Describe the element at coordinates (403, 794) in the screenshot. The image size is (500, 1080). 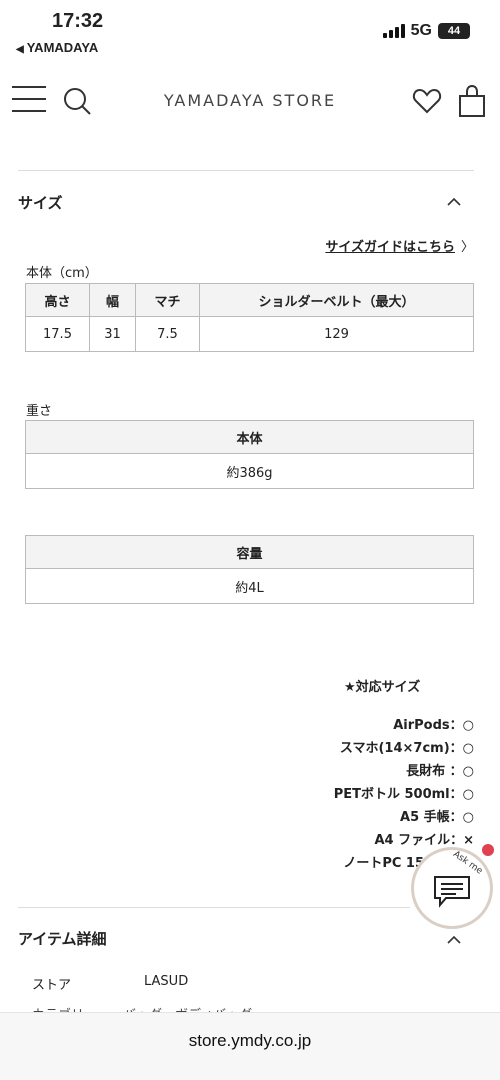
I see `compat-item: PETボトル 500ml：○` at that location.